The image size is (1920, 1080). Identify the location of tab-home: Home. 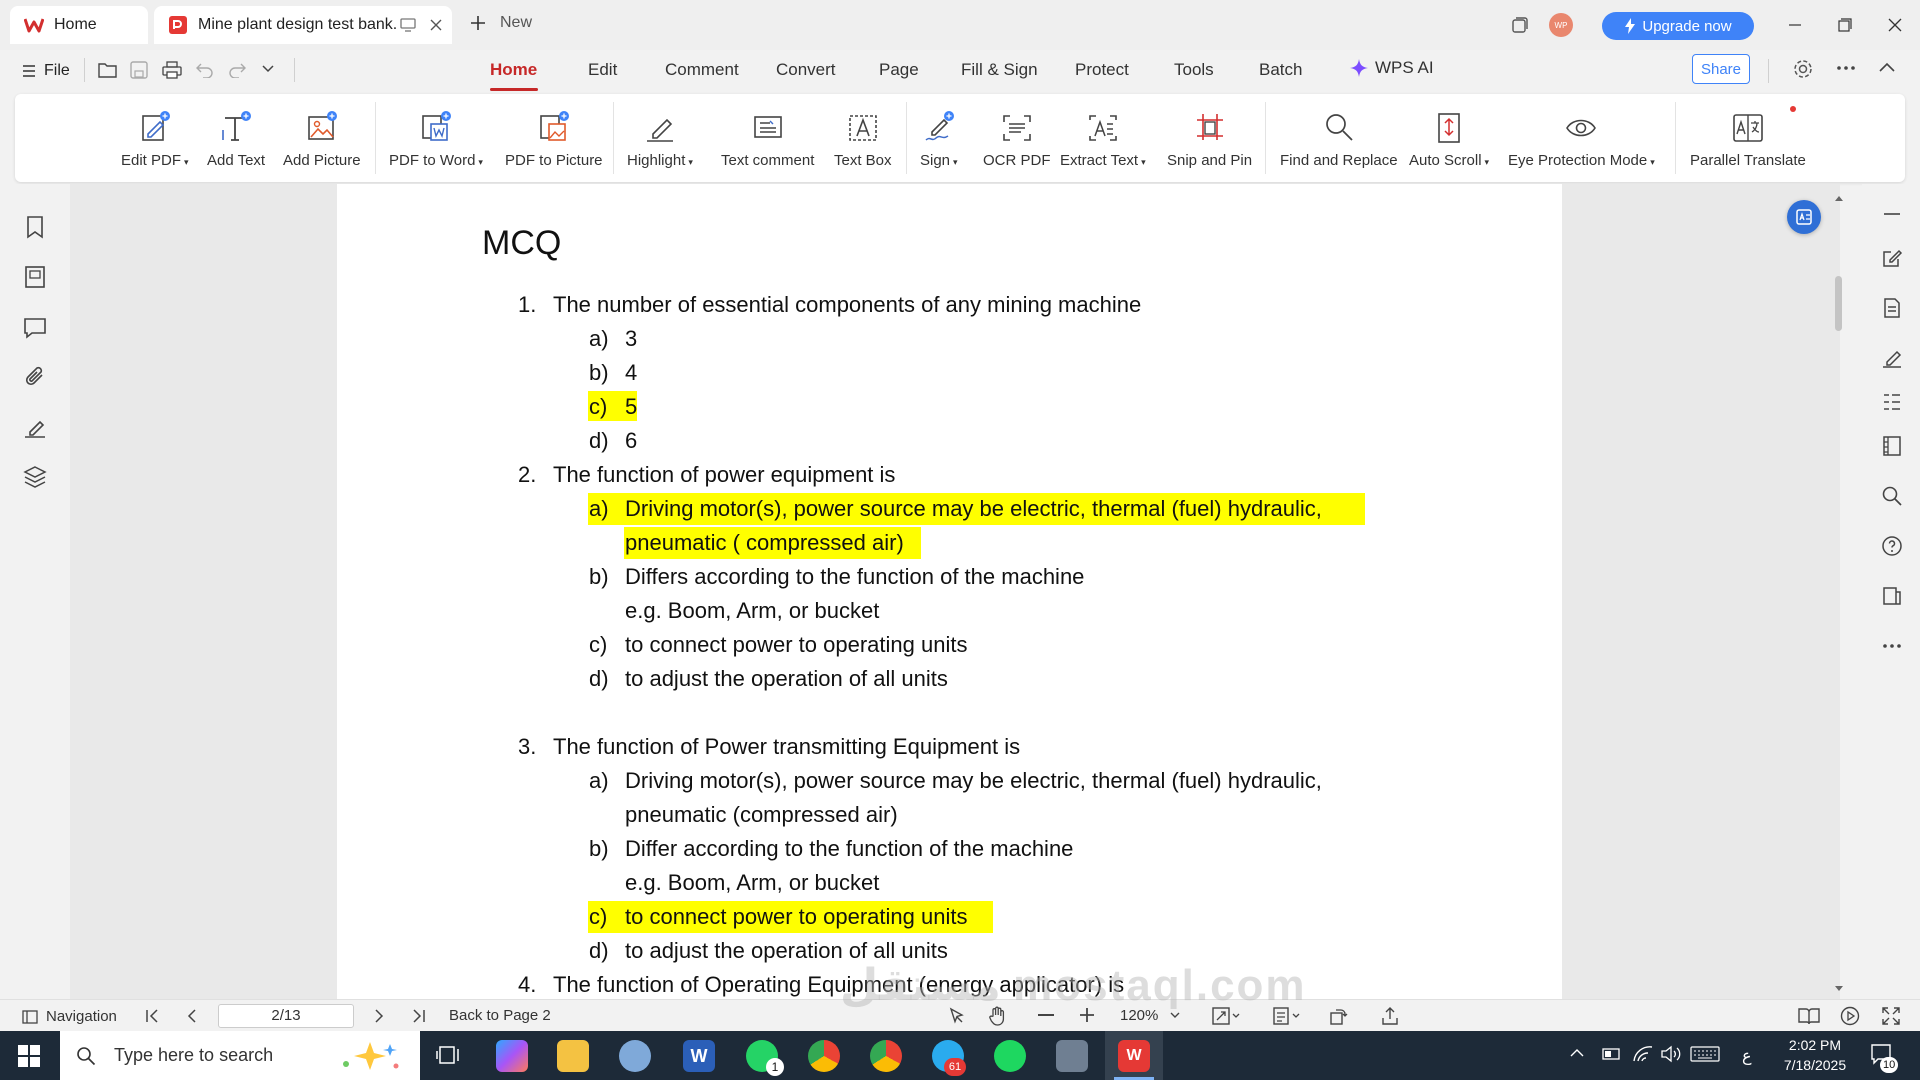
(79, 25).